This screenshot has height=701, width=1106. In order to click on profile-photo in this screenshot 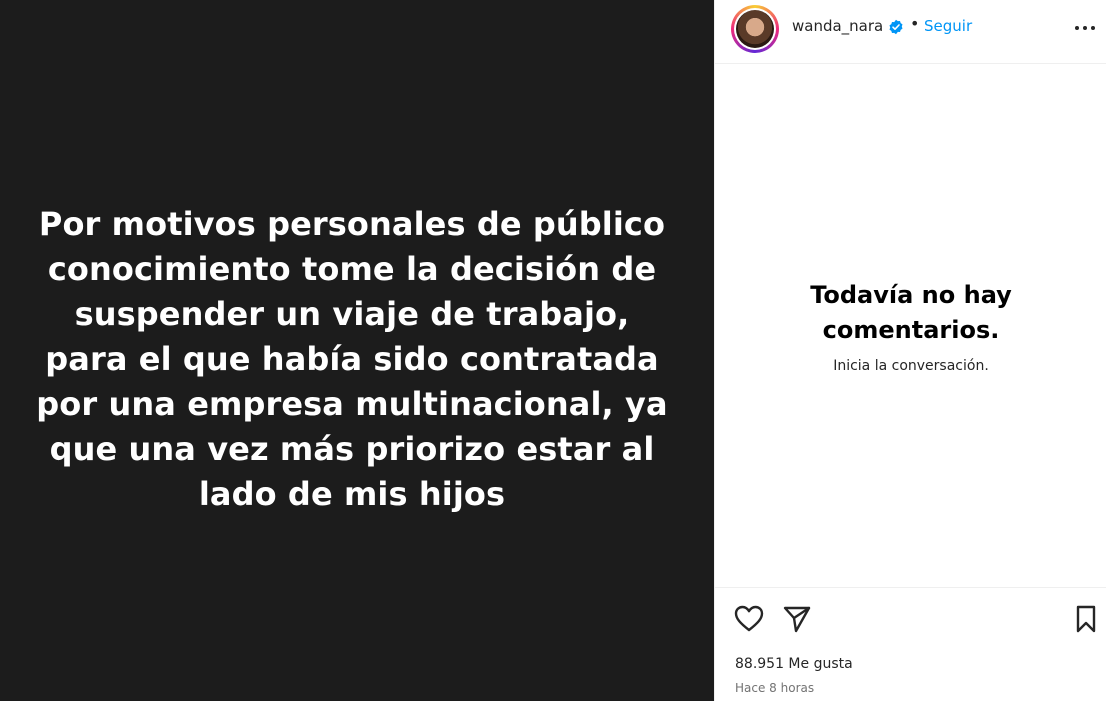, I will do `click(755, 29)`.